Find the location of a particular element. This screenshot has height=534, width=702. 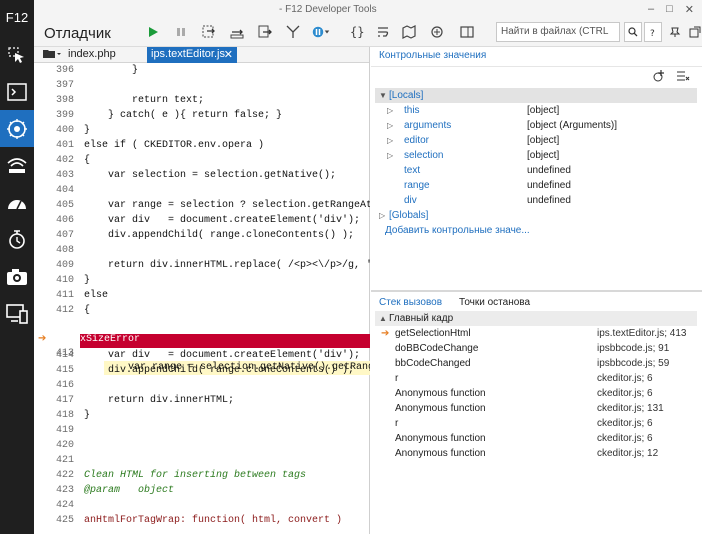

step-into-icon is located at coordinates (208, 31).